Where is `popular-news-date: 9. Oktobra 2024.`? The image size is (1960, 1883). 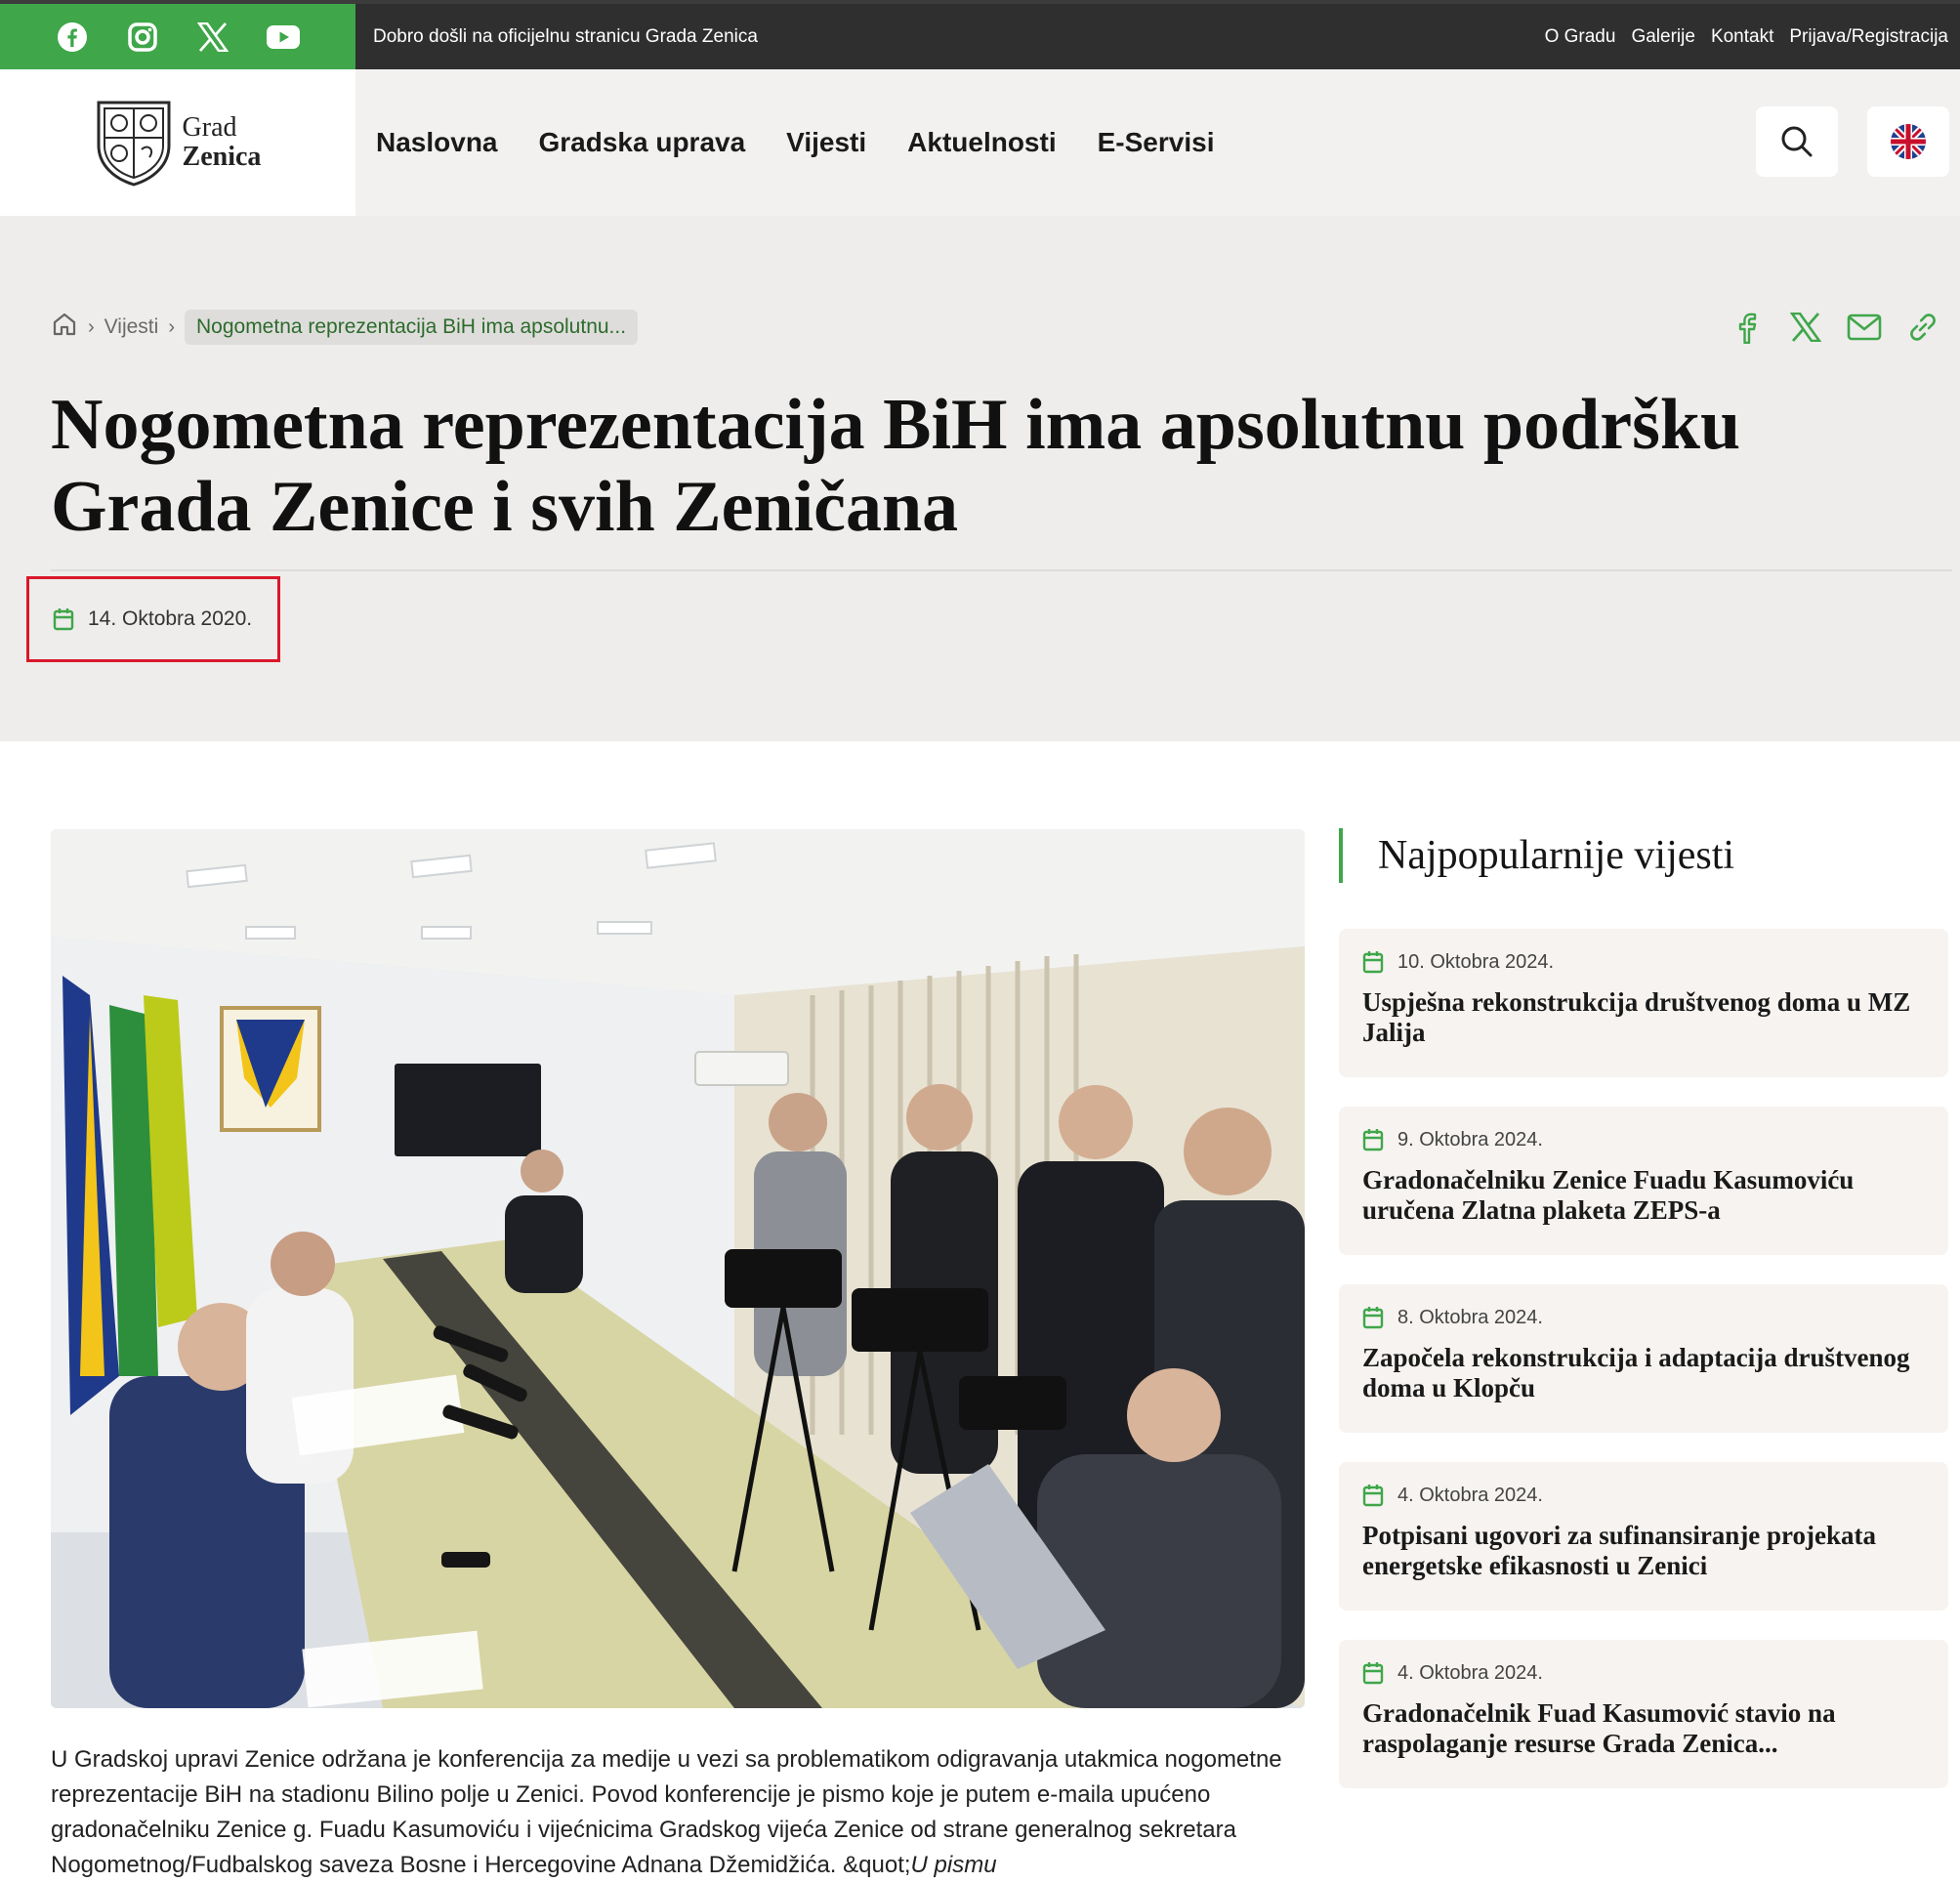 popular-news-date: 9. Oktobra 2024. is located at coordinates (1643, 1139).